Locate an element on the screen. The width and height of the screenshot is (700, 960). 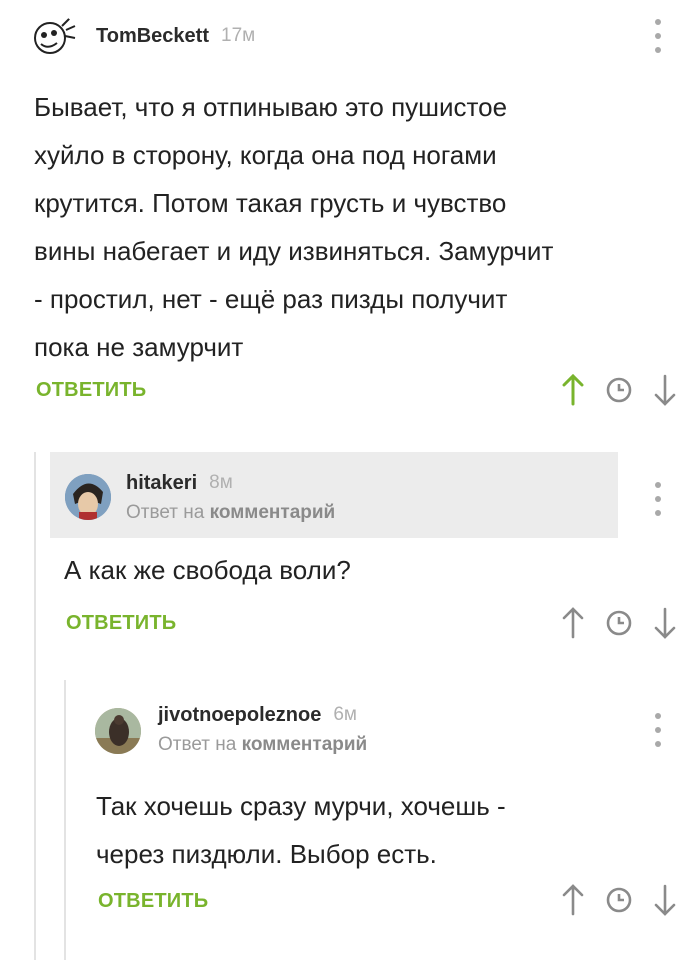
comment-text-line: пока не замурчит is located at coordinates (139, 347).